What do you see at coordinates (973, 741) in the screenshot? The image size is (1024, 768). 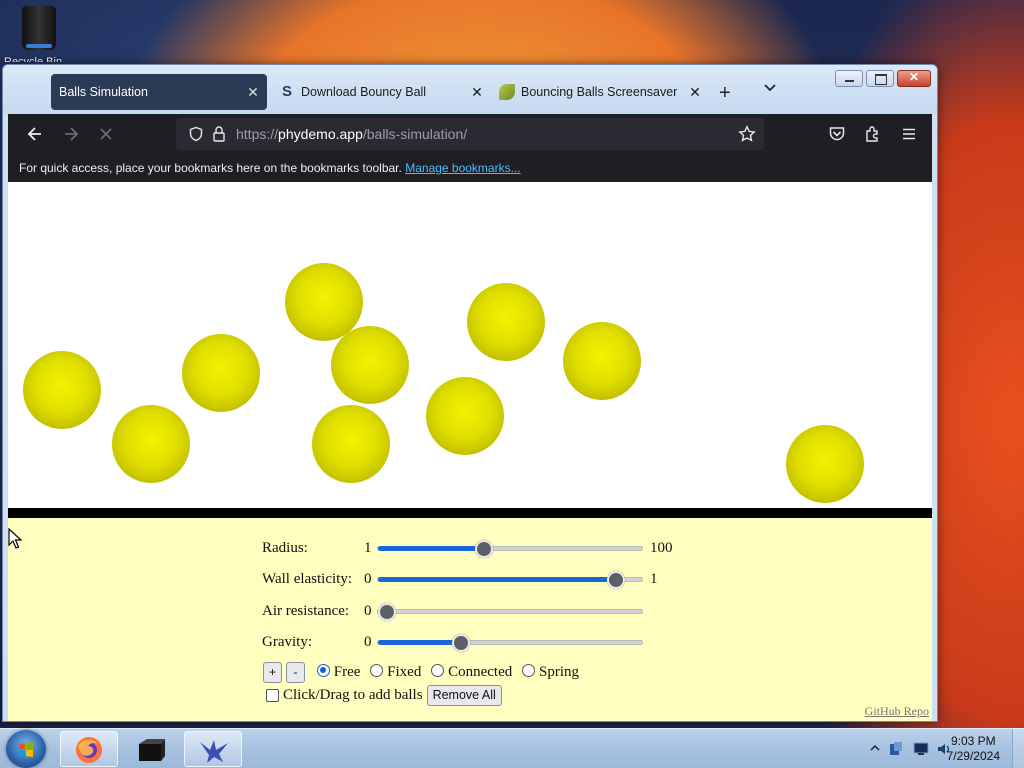 I see `clock-time: 9:03 PM` at bounding box center [973, 741].